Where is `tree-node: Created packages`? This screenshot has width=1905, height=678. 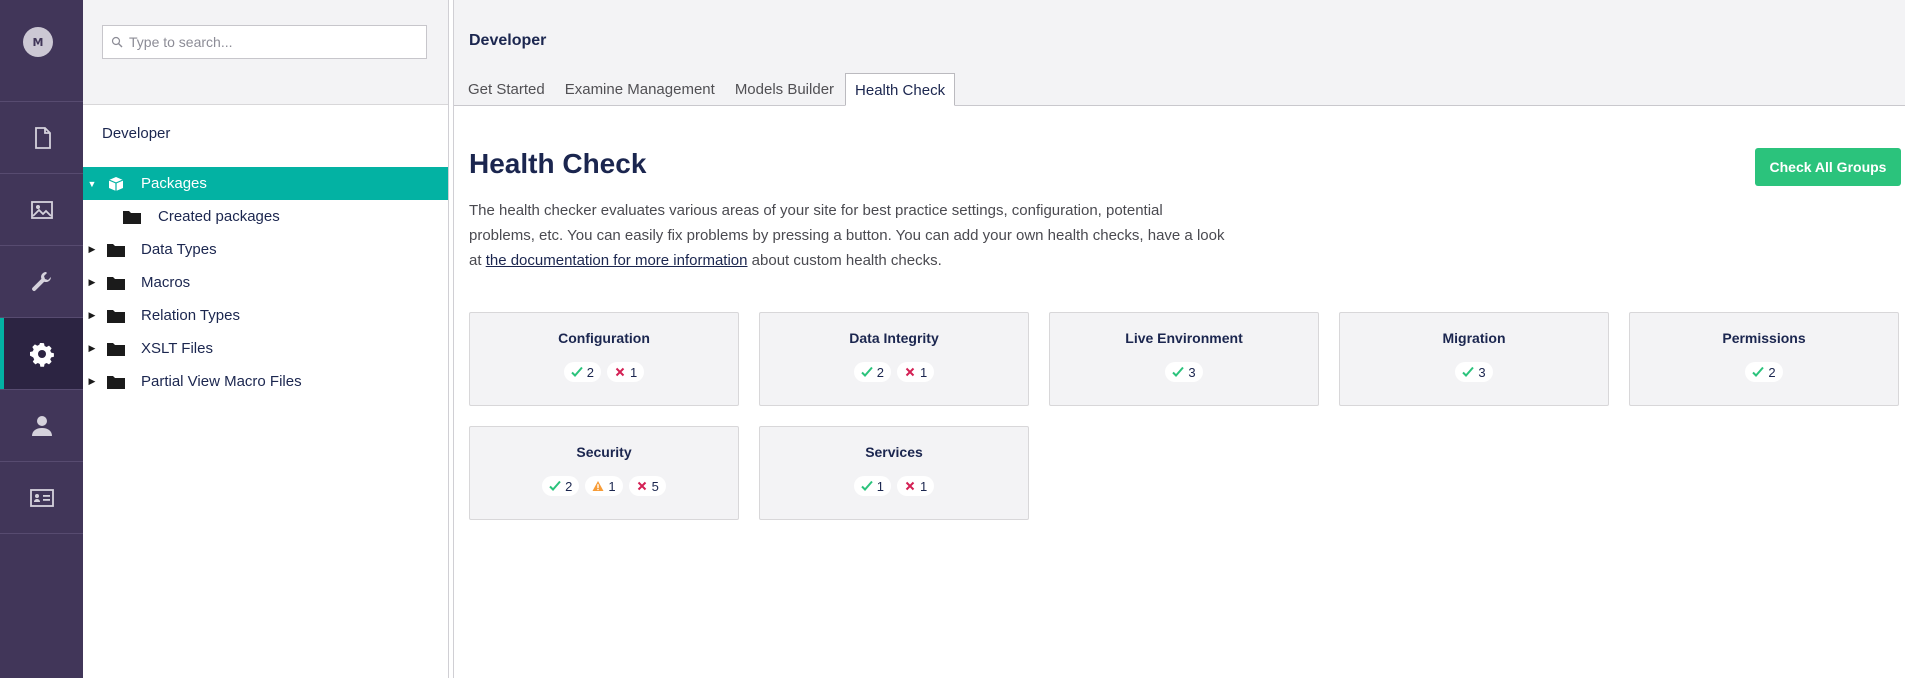 tree-node: Created packages is located at coordinates (266, 216).